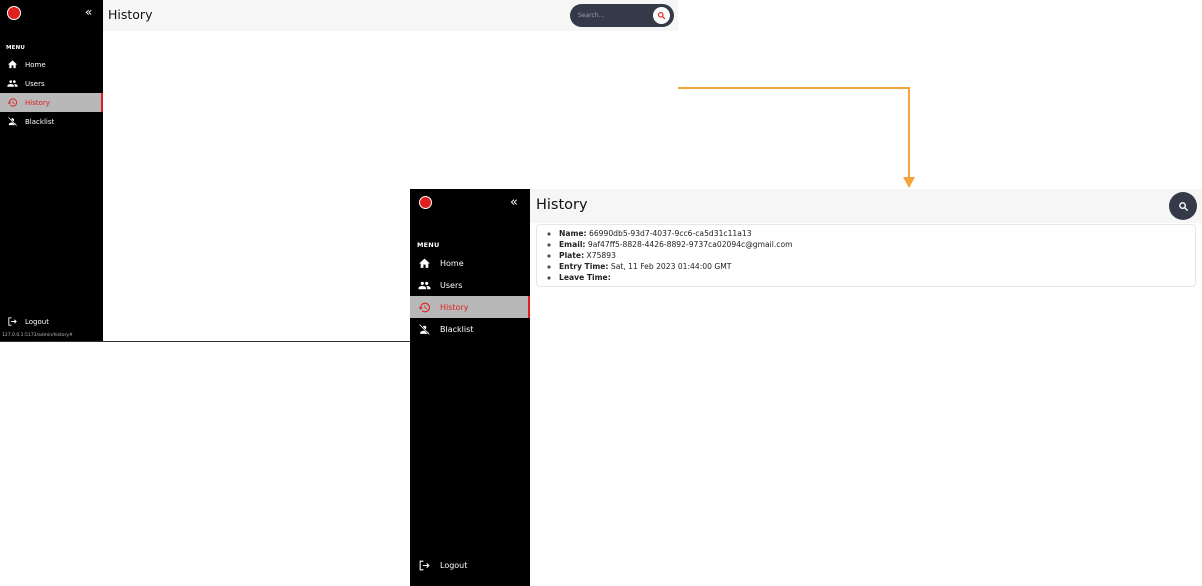 This screenshot has height=586, width=1202. I want to click on record-plate: Plate: X75893, so click(676, 255).